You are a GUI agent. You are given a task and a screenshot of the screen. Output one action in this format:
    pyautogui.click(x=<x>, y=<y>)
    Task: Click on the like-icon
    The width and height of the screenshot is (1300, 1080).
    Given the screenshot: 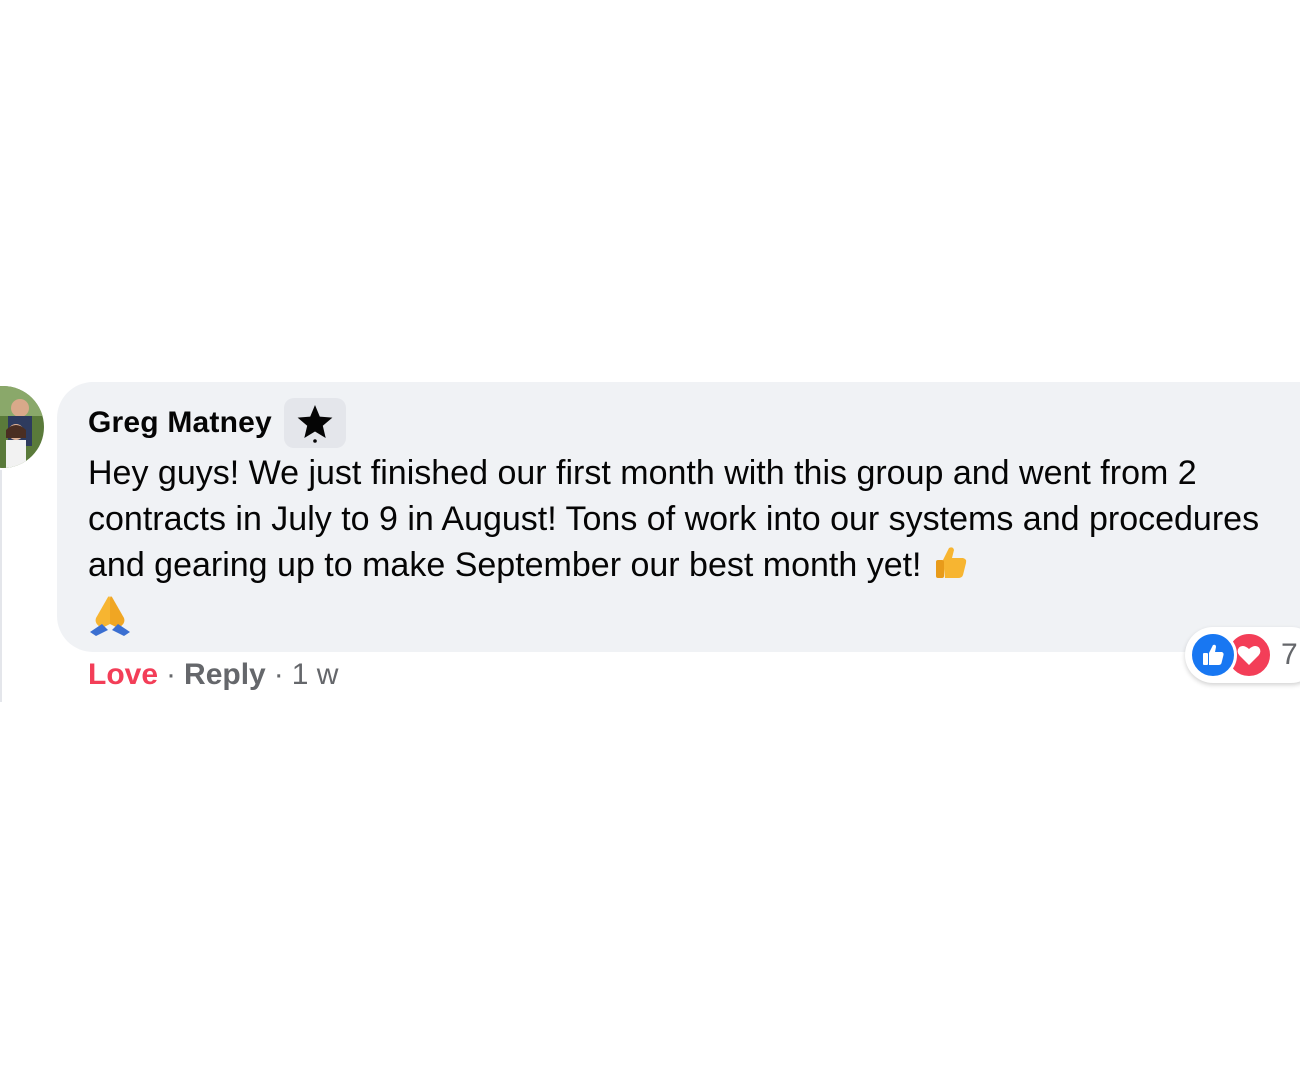 What is the action you would take?
    pyautogui.click(x=1213, y=655)
    